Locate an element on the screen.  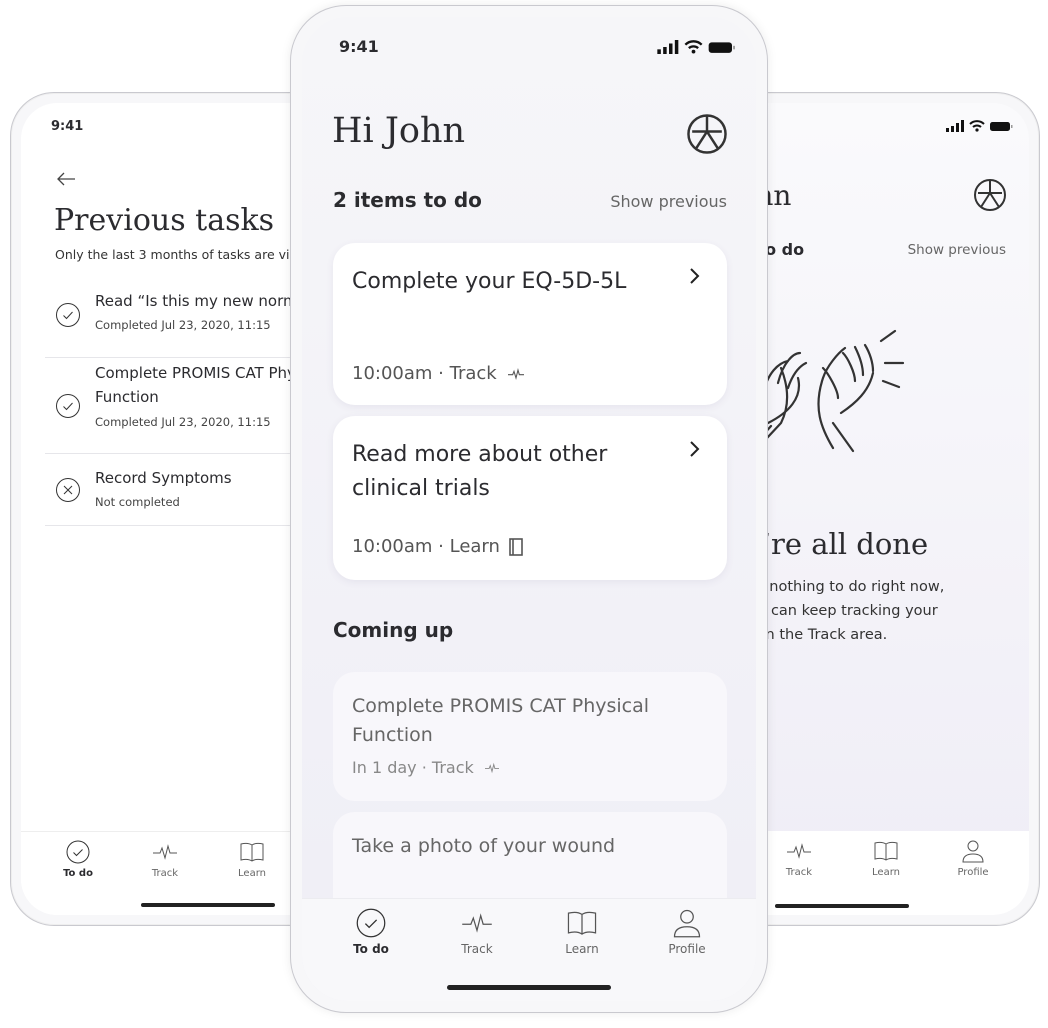
card-meta-text: 10:00am · Learn is located at coordinates (426, 546).